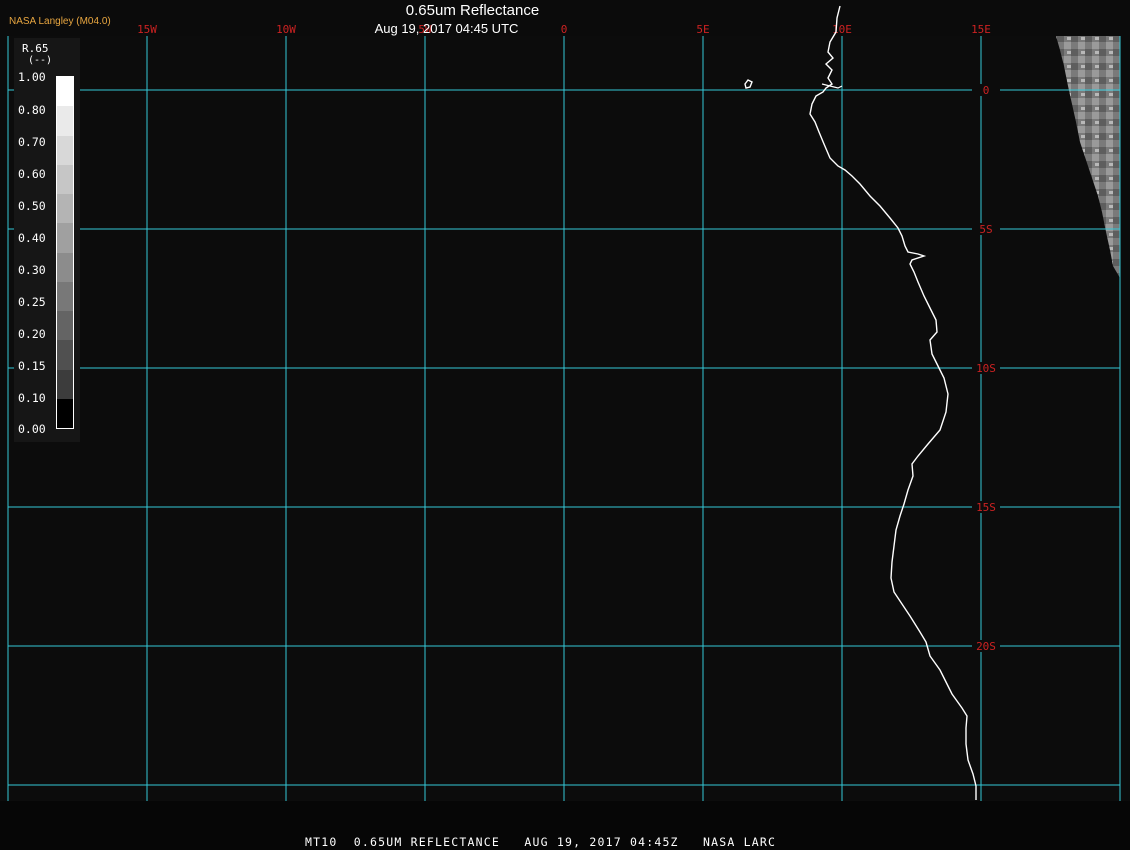 This screenshot has width=1130, height=850. Describe the element at coordinates (32, 142) in the screenshot. I see `colorbar-tick-label: 0.70` at that location.